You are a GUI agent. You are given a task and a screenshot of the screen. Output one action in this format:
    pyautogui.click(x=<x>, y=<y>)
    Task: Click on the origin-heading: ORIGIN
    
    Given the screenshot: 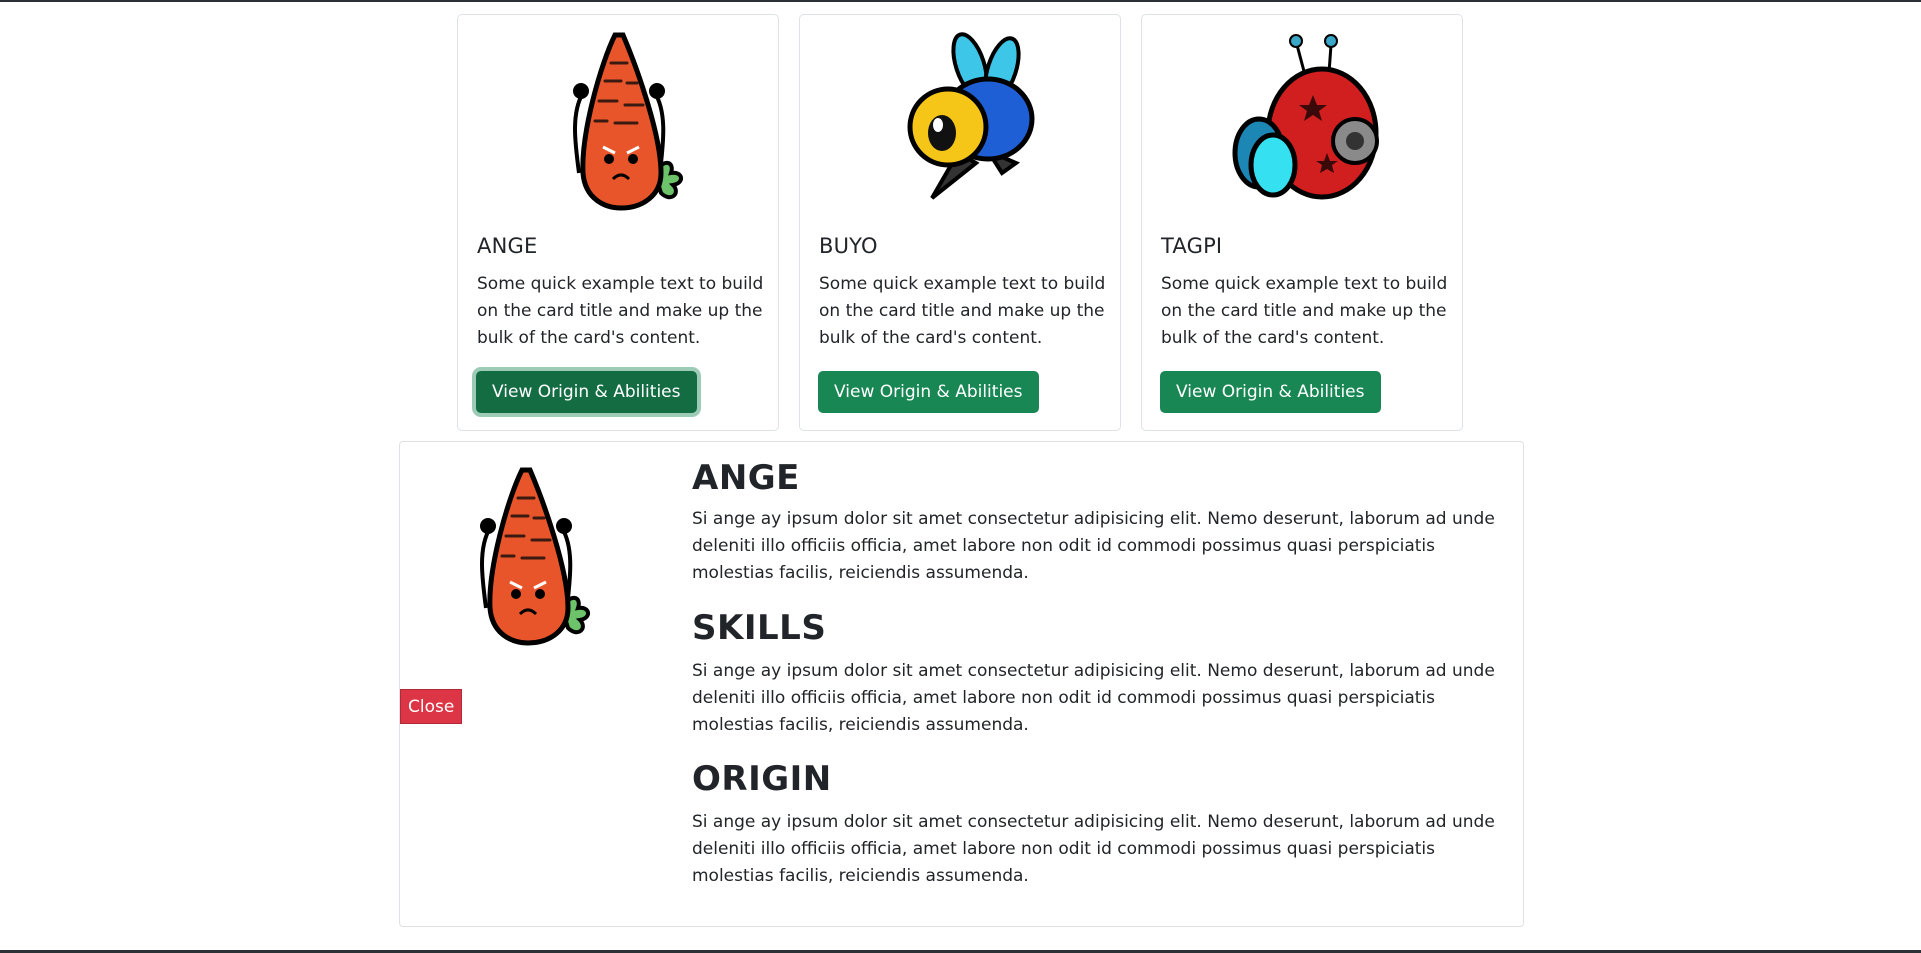 What is the action you would take?
    pyautogui.click(x=762, y=779)
    